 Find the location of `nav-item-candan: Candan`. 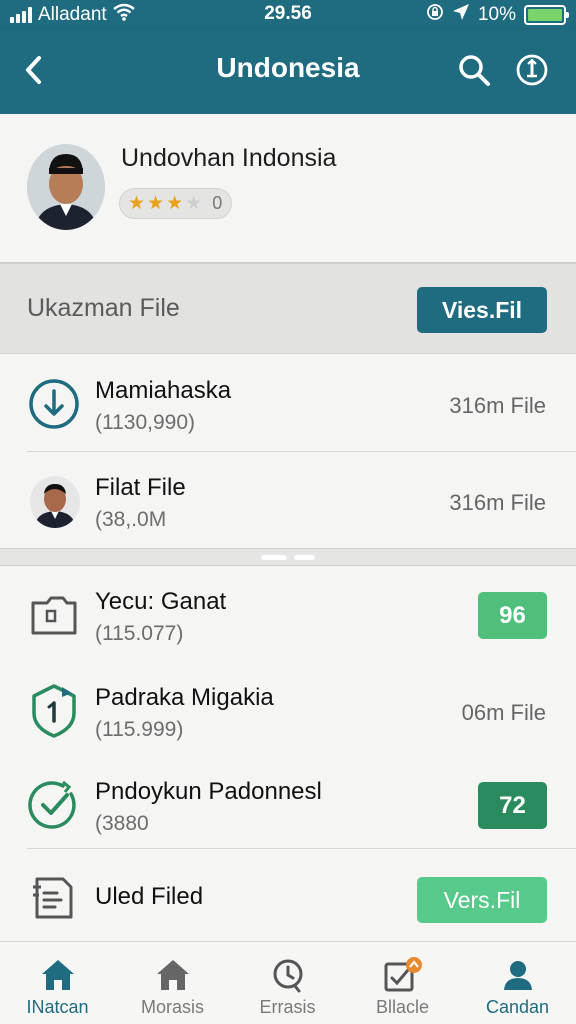

nav-item-candan: Candan is located at coordinates (517, 983).